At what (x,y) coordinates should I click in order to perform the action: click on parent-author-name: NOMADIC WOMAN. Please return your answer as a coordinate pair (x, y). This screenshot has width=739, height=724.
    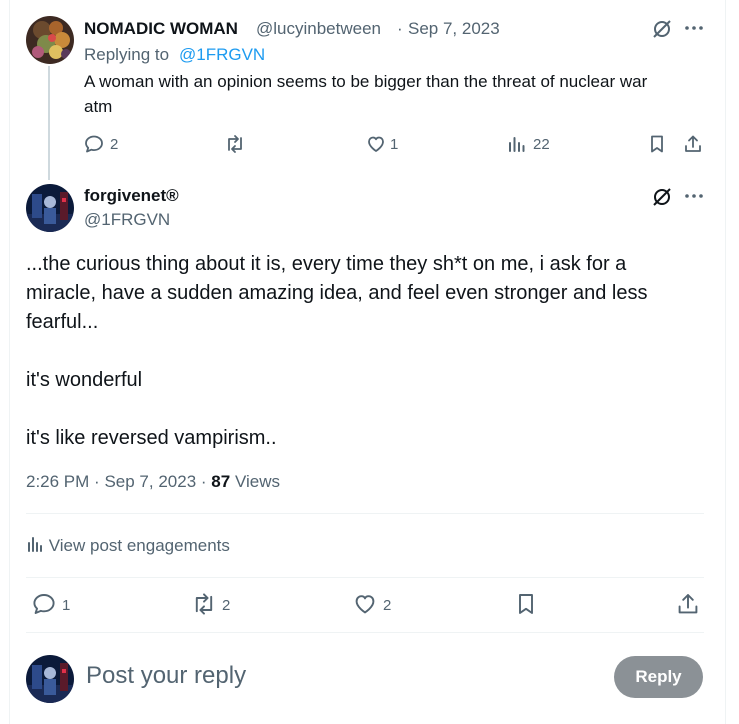
    Looking at the image, I should click on (161, 29).